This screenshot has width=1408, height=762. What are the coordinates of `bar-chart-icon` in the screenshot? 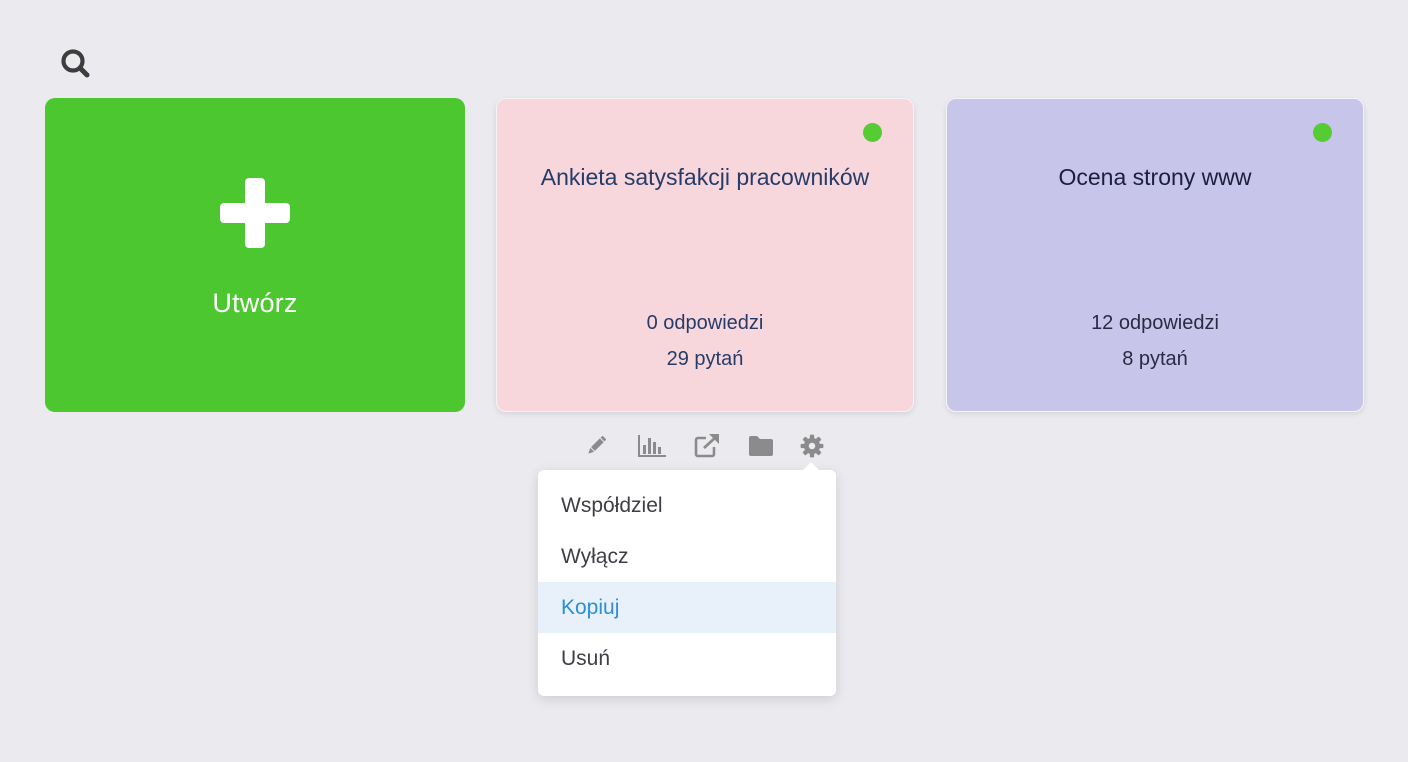 It's located at (652, 446).